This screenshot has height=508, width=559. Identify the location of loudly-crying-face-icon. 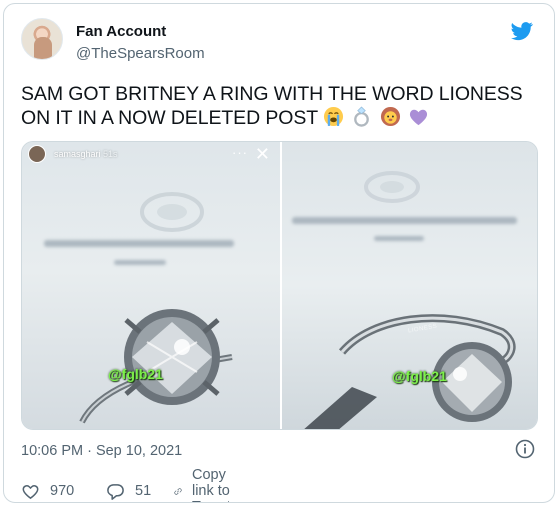
(334, 116).